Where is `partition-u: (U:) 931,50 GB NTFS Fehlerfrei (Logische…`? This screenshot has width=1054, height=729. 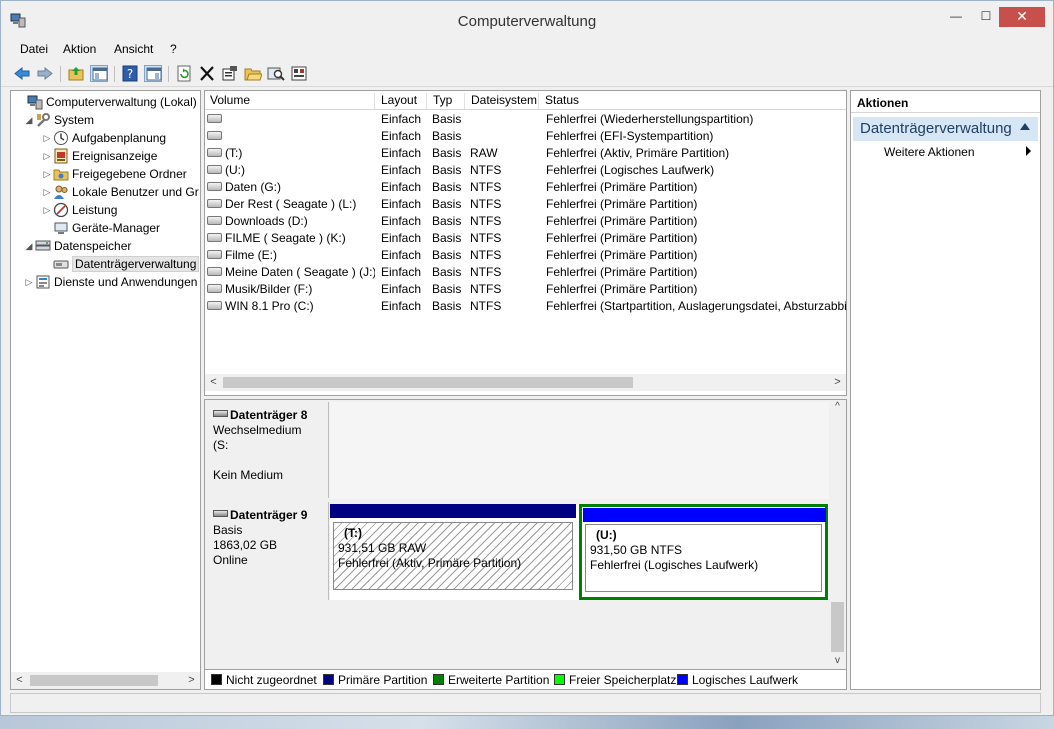 partition-u: (U:) 931,50 GB NTFS Fehlerfrei (Logische… is located at coordinates (703, 552).